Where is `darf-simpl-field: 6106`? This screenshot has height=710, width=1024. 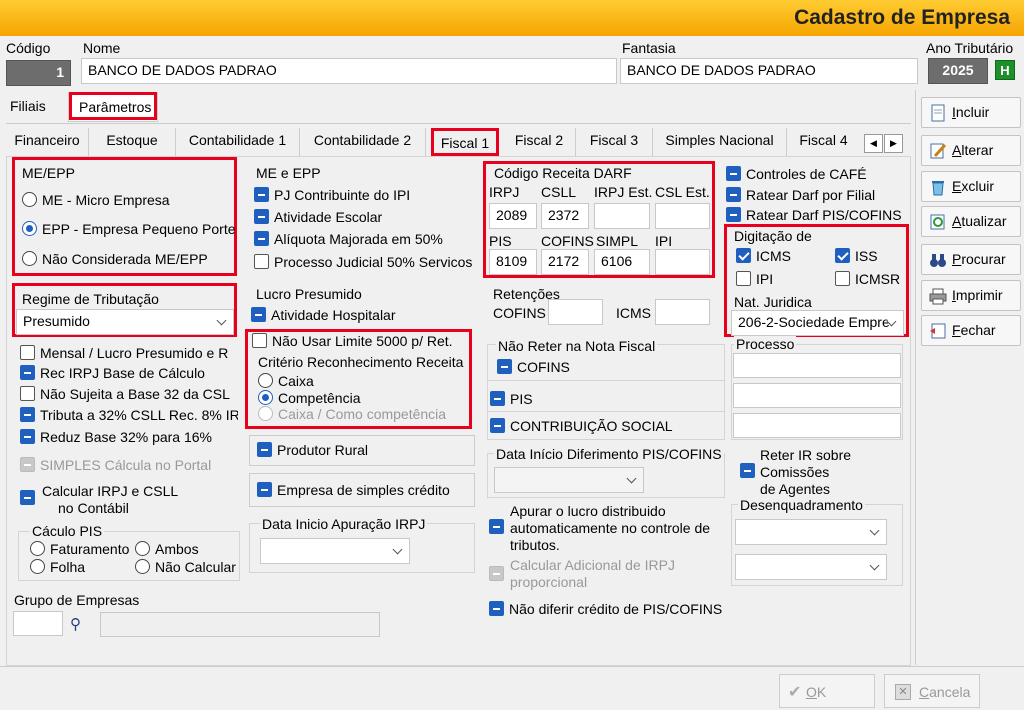
darf-simpl-field: 6106 is located at coordinates (622, 262).